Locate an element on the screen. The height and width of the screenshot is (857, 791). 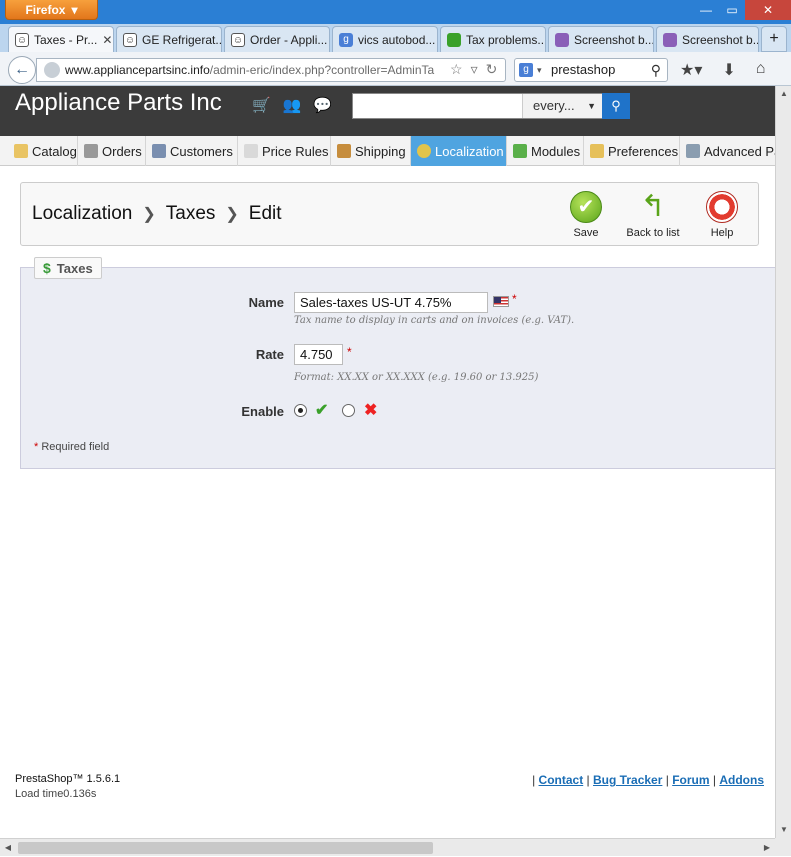
footer-version: PrestaShop™ 1.5.6.1 is located at coordinates (68, 779).